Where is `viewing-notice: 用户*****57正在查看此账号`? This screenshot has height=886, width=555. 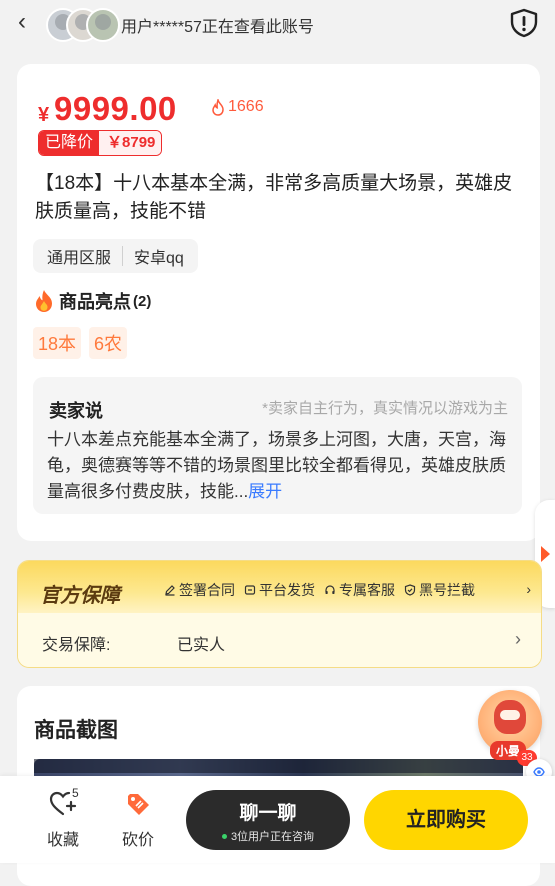
viewing-notice: 用户*****57正在查看此账号 is located at coordinates (217, 27).